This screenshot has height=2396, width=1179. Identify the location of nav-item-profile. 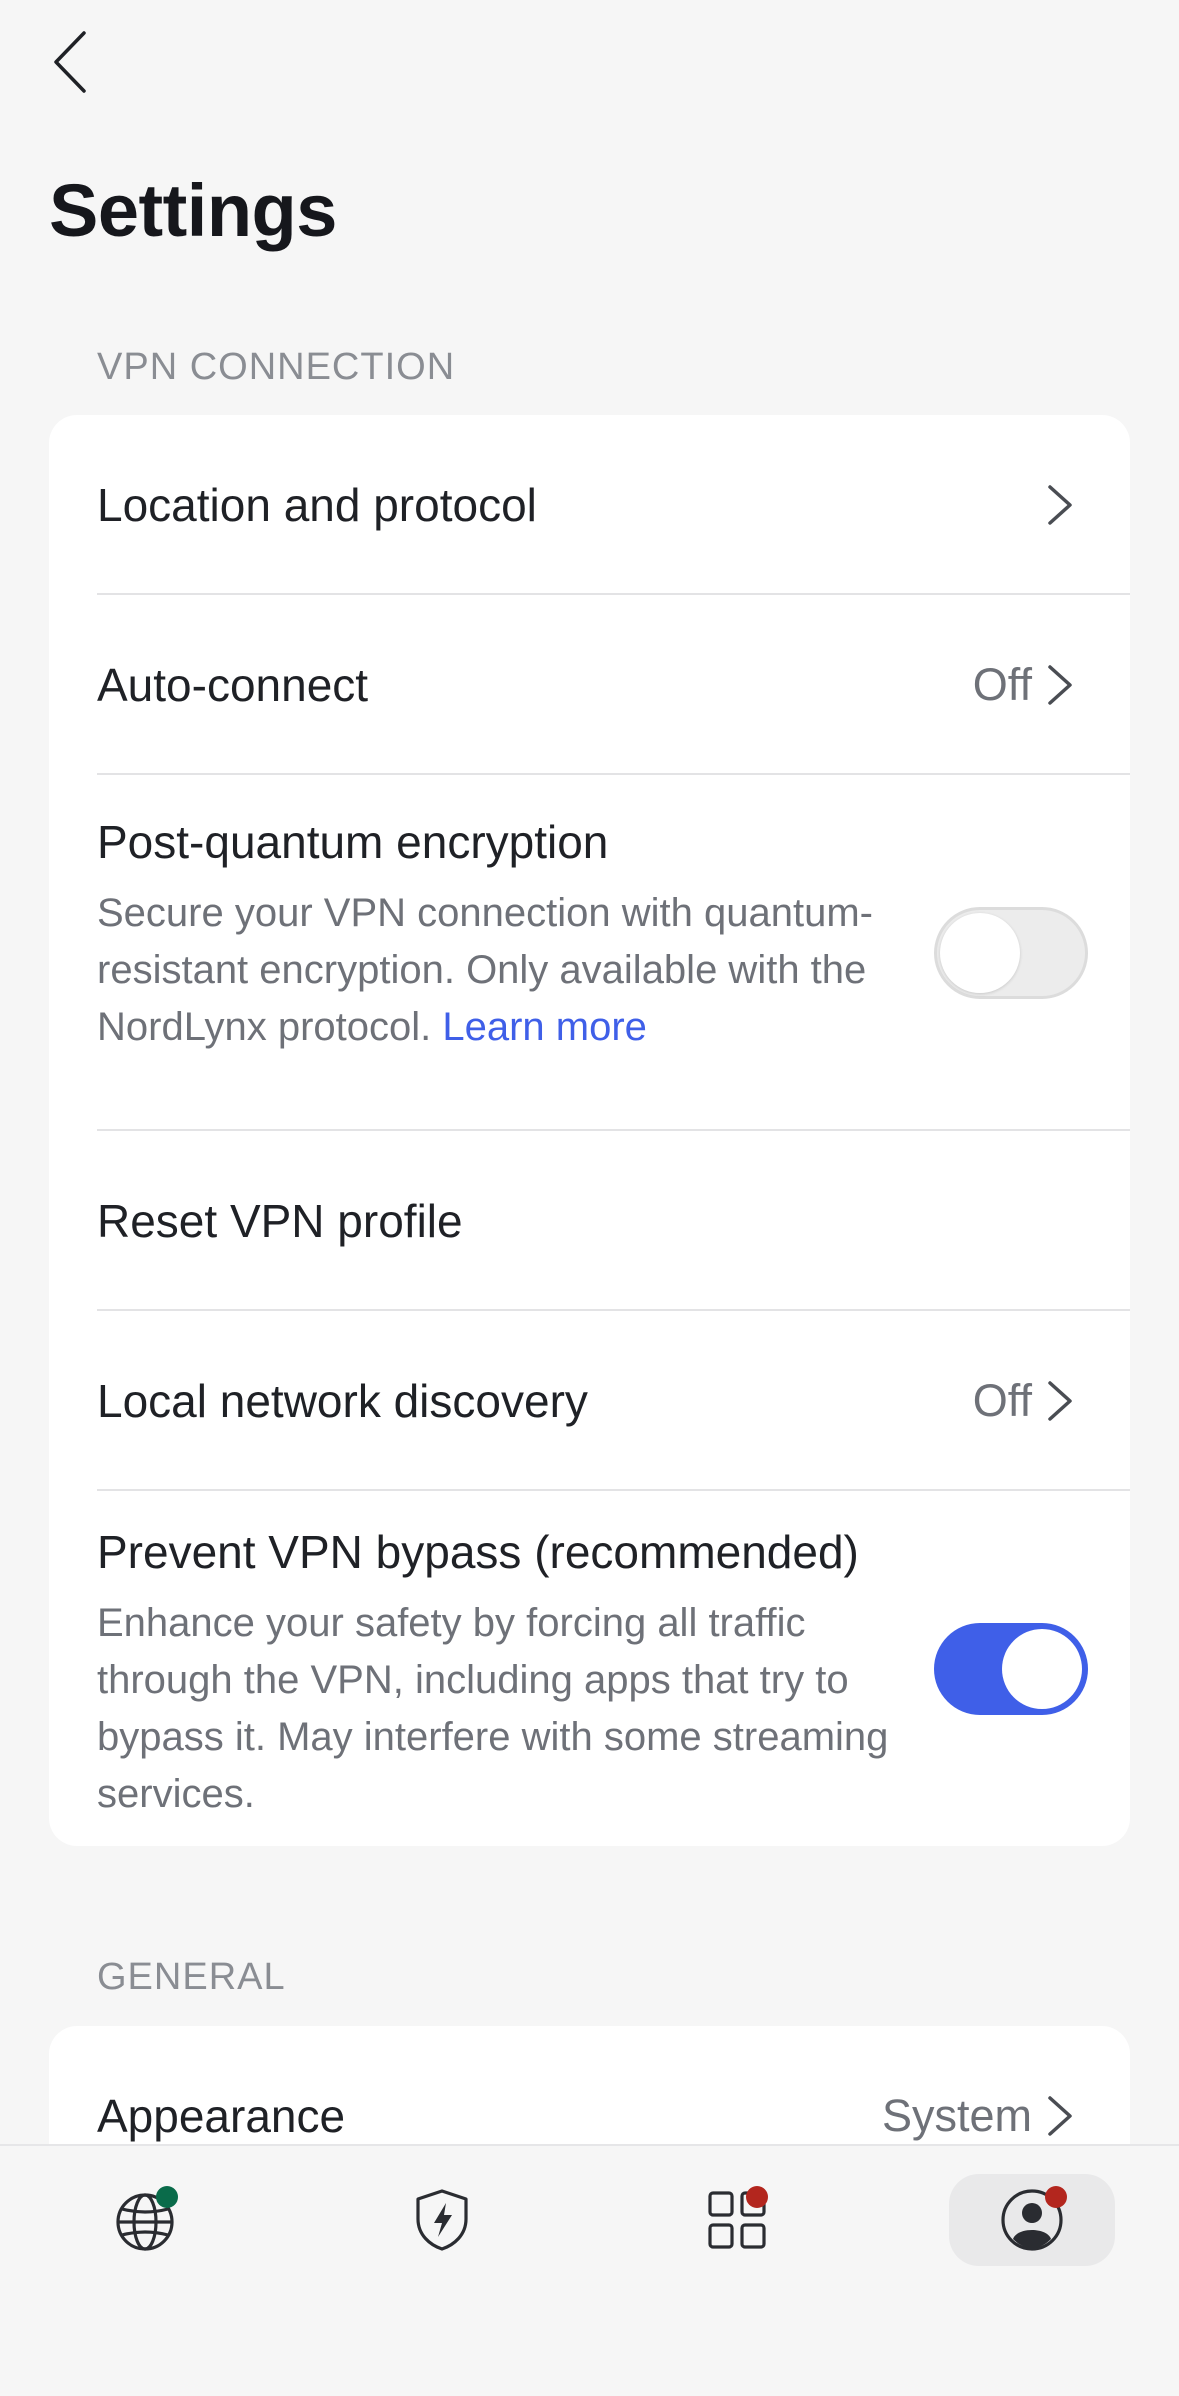
(1032, 2220).